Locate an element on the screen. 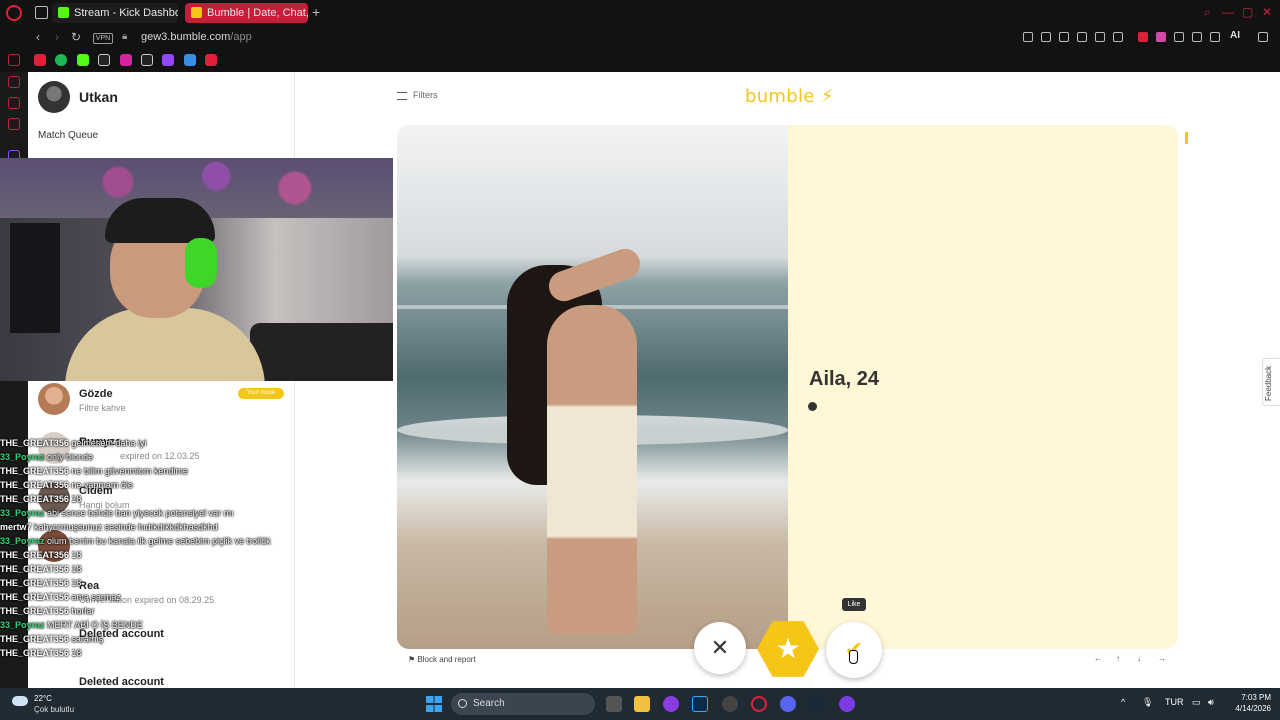 The image size is (1280, 720). extension-icon is located at coordinates (1161, 37).